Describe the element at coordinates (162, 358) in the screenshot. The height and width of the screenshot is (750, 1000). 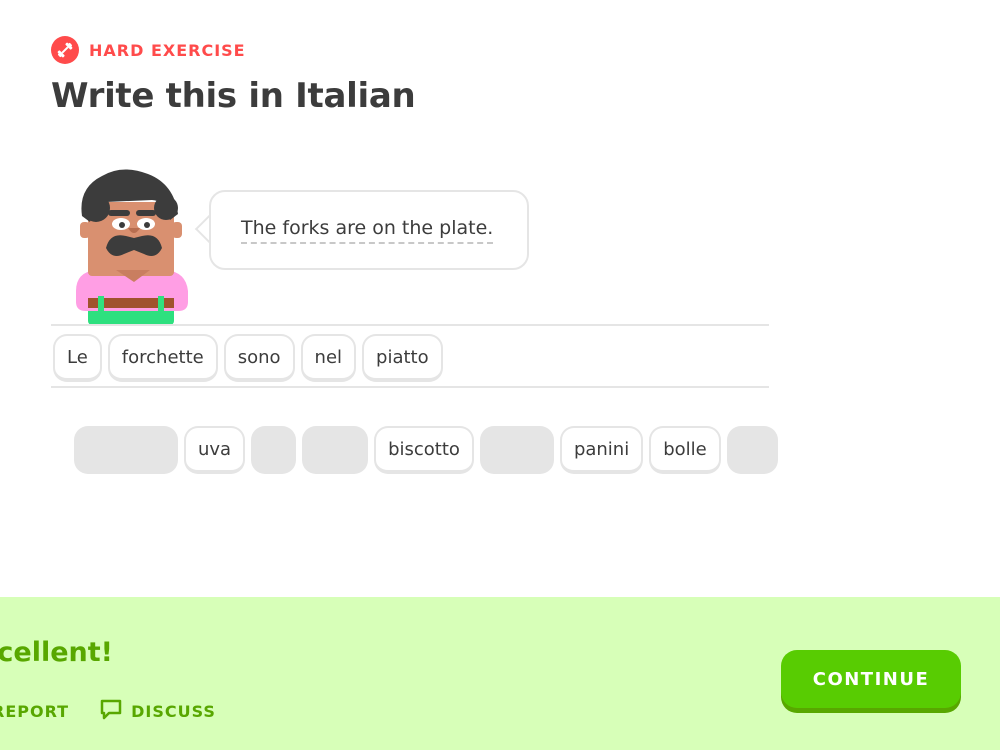
I see `answer-tile: forchette` at that location.